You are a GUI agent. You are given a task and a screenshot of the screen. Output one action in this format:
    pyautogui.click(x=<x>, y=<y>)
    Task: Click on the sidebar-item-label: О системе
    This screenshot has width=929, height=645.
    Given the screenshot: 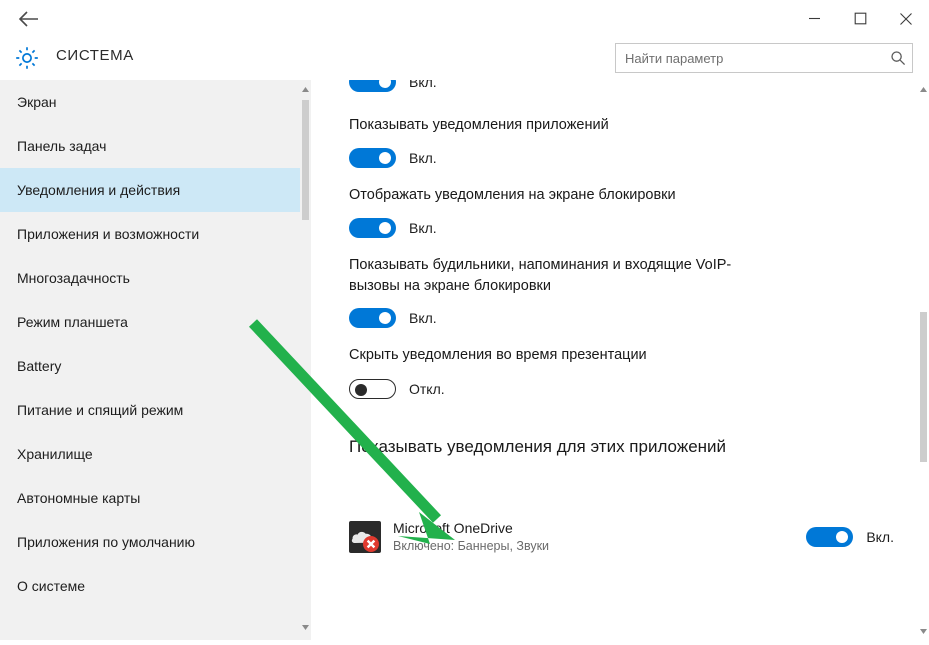 What is the action you would take?
    pyautogui.click(x=51, y=586)
    